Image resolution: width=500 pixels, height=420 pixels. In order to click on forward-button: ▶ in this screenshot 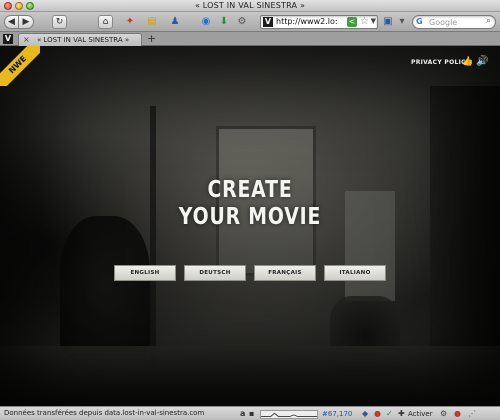, I will do `click(26, 22)`.